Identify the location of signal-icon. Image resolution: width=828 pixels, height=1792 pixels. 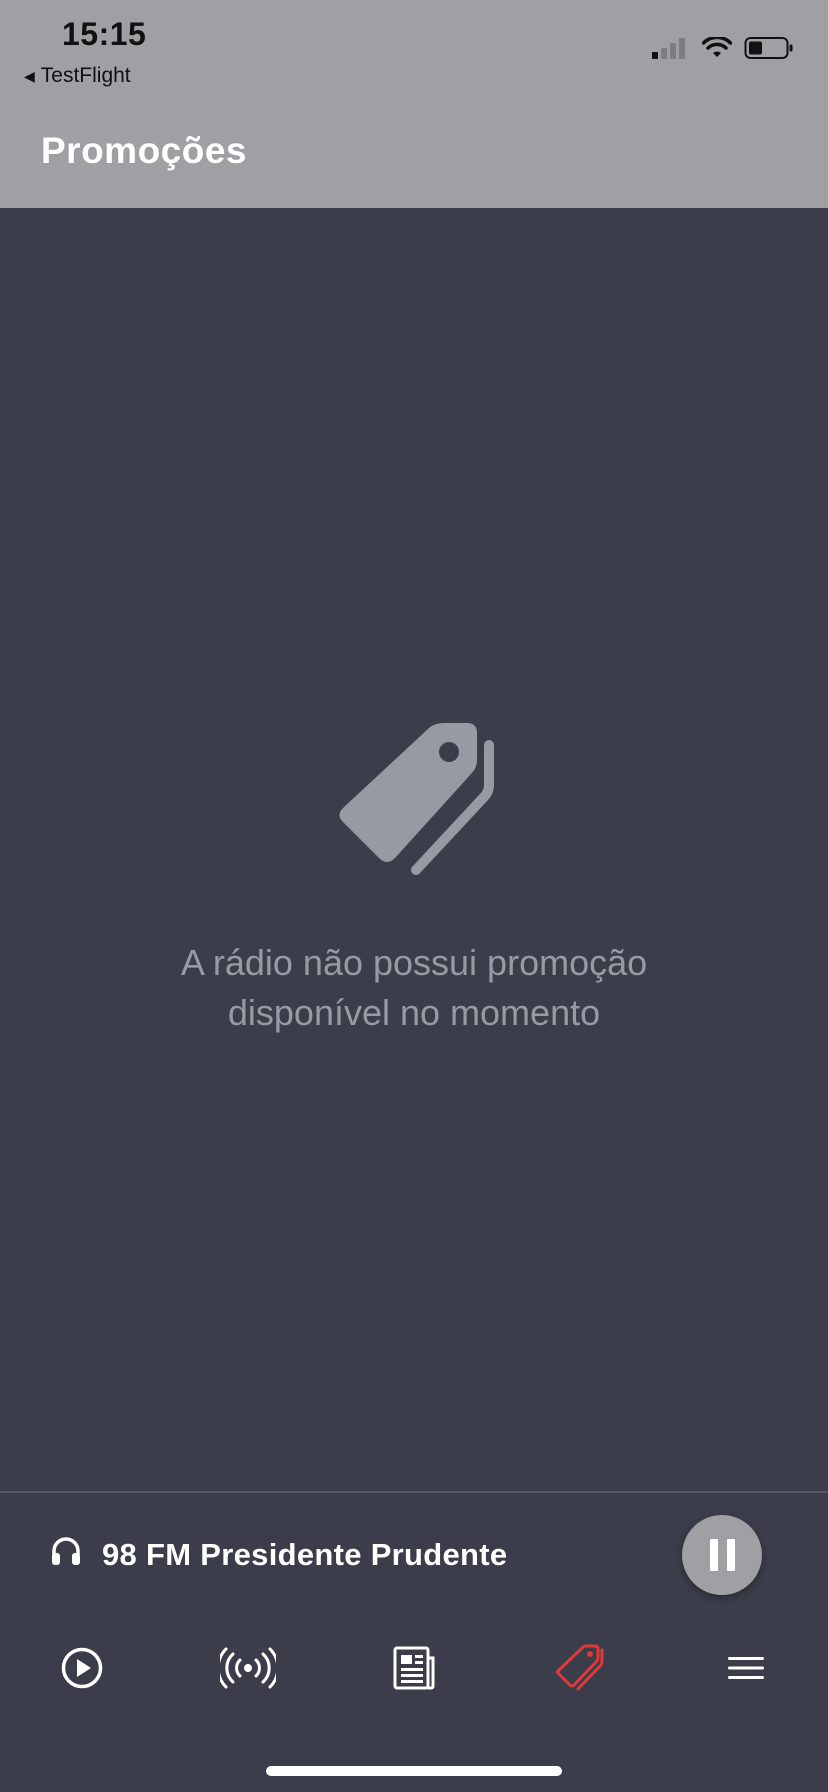
(668, 48).